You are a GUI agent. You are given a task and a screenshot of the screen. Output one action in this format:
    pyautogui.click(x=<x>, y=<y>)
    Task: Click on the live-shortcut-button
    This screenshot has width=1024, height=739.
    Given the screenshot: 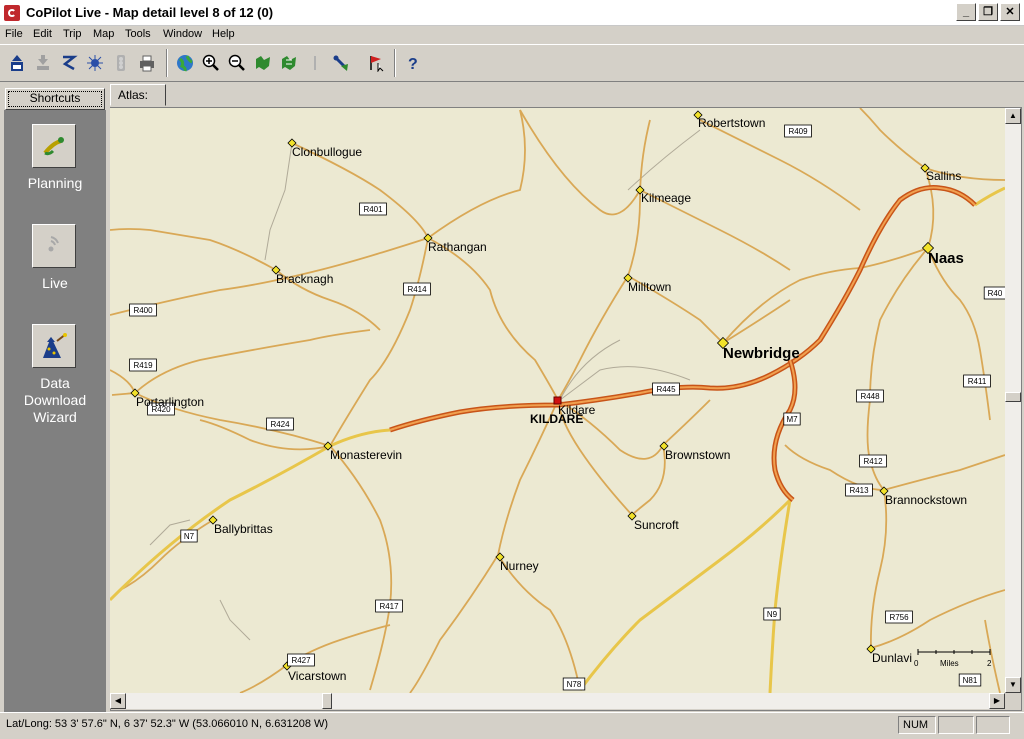 What is the action you would take?
    pyautogui.click(x=54, y=246)
    